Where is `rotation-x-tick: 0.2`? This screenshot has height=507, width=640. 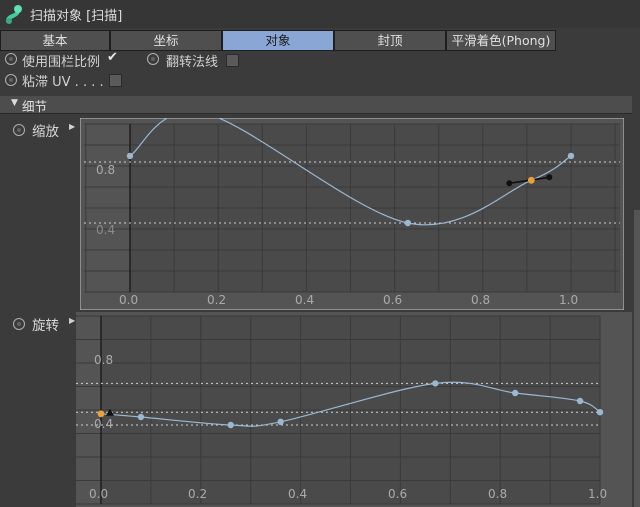
rotation-x-tick: 0.2 is located at coordinates (197, 494).